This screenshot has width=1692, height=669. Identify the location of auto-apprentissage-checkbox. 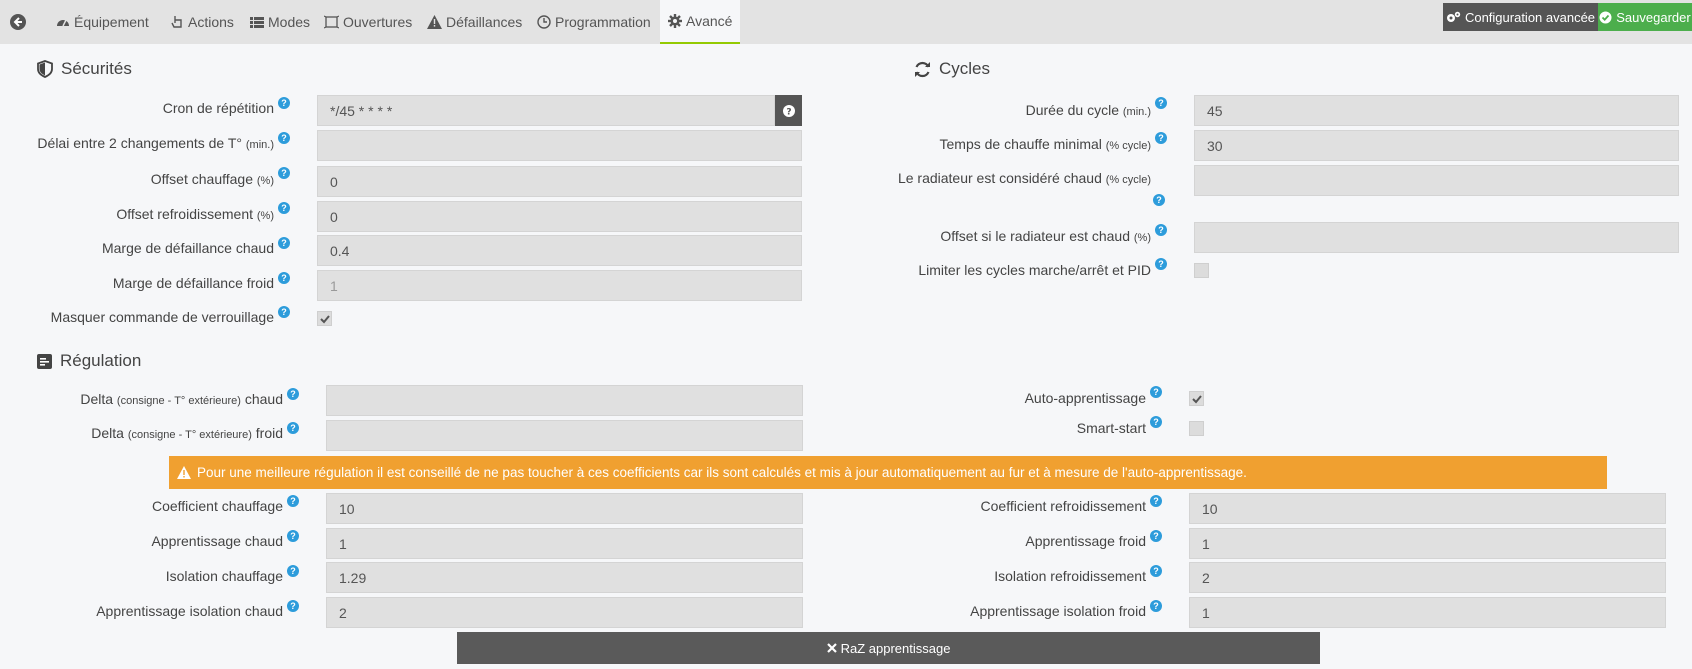
(1196, 398).